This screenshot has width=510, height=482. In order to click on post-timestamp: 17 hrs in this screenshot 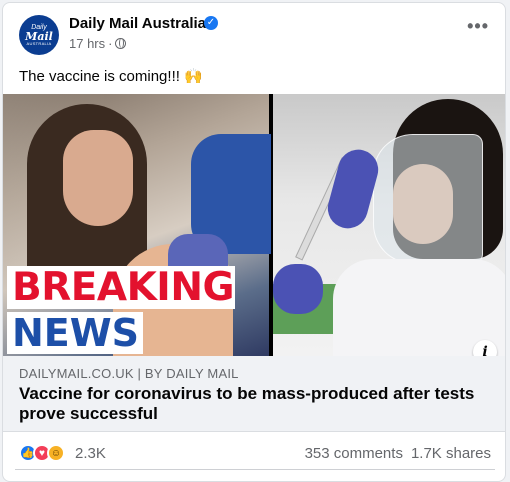, I will do `click(87, 43)`.